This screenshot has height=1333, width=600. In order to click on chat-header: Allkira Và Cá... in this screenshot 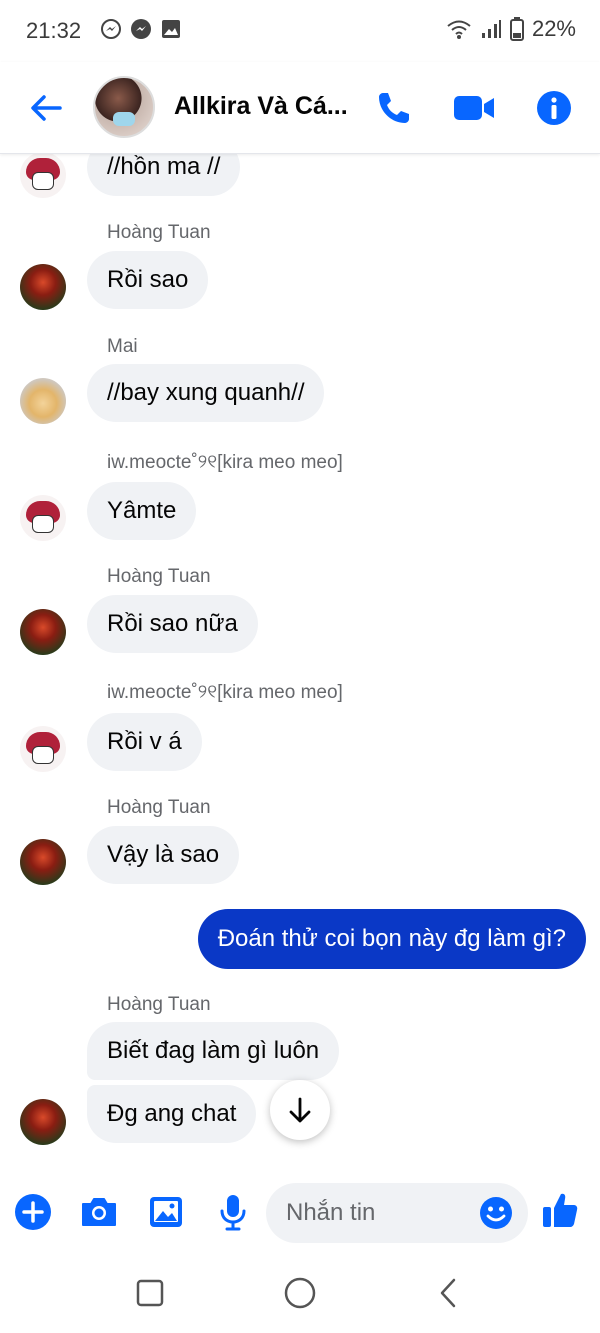, I will do `click(300, 108)`.